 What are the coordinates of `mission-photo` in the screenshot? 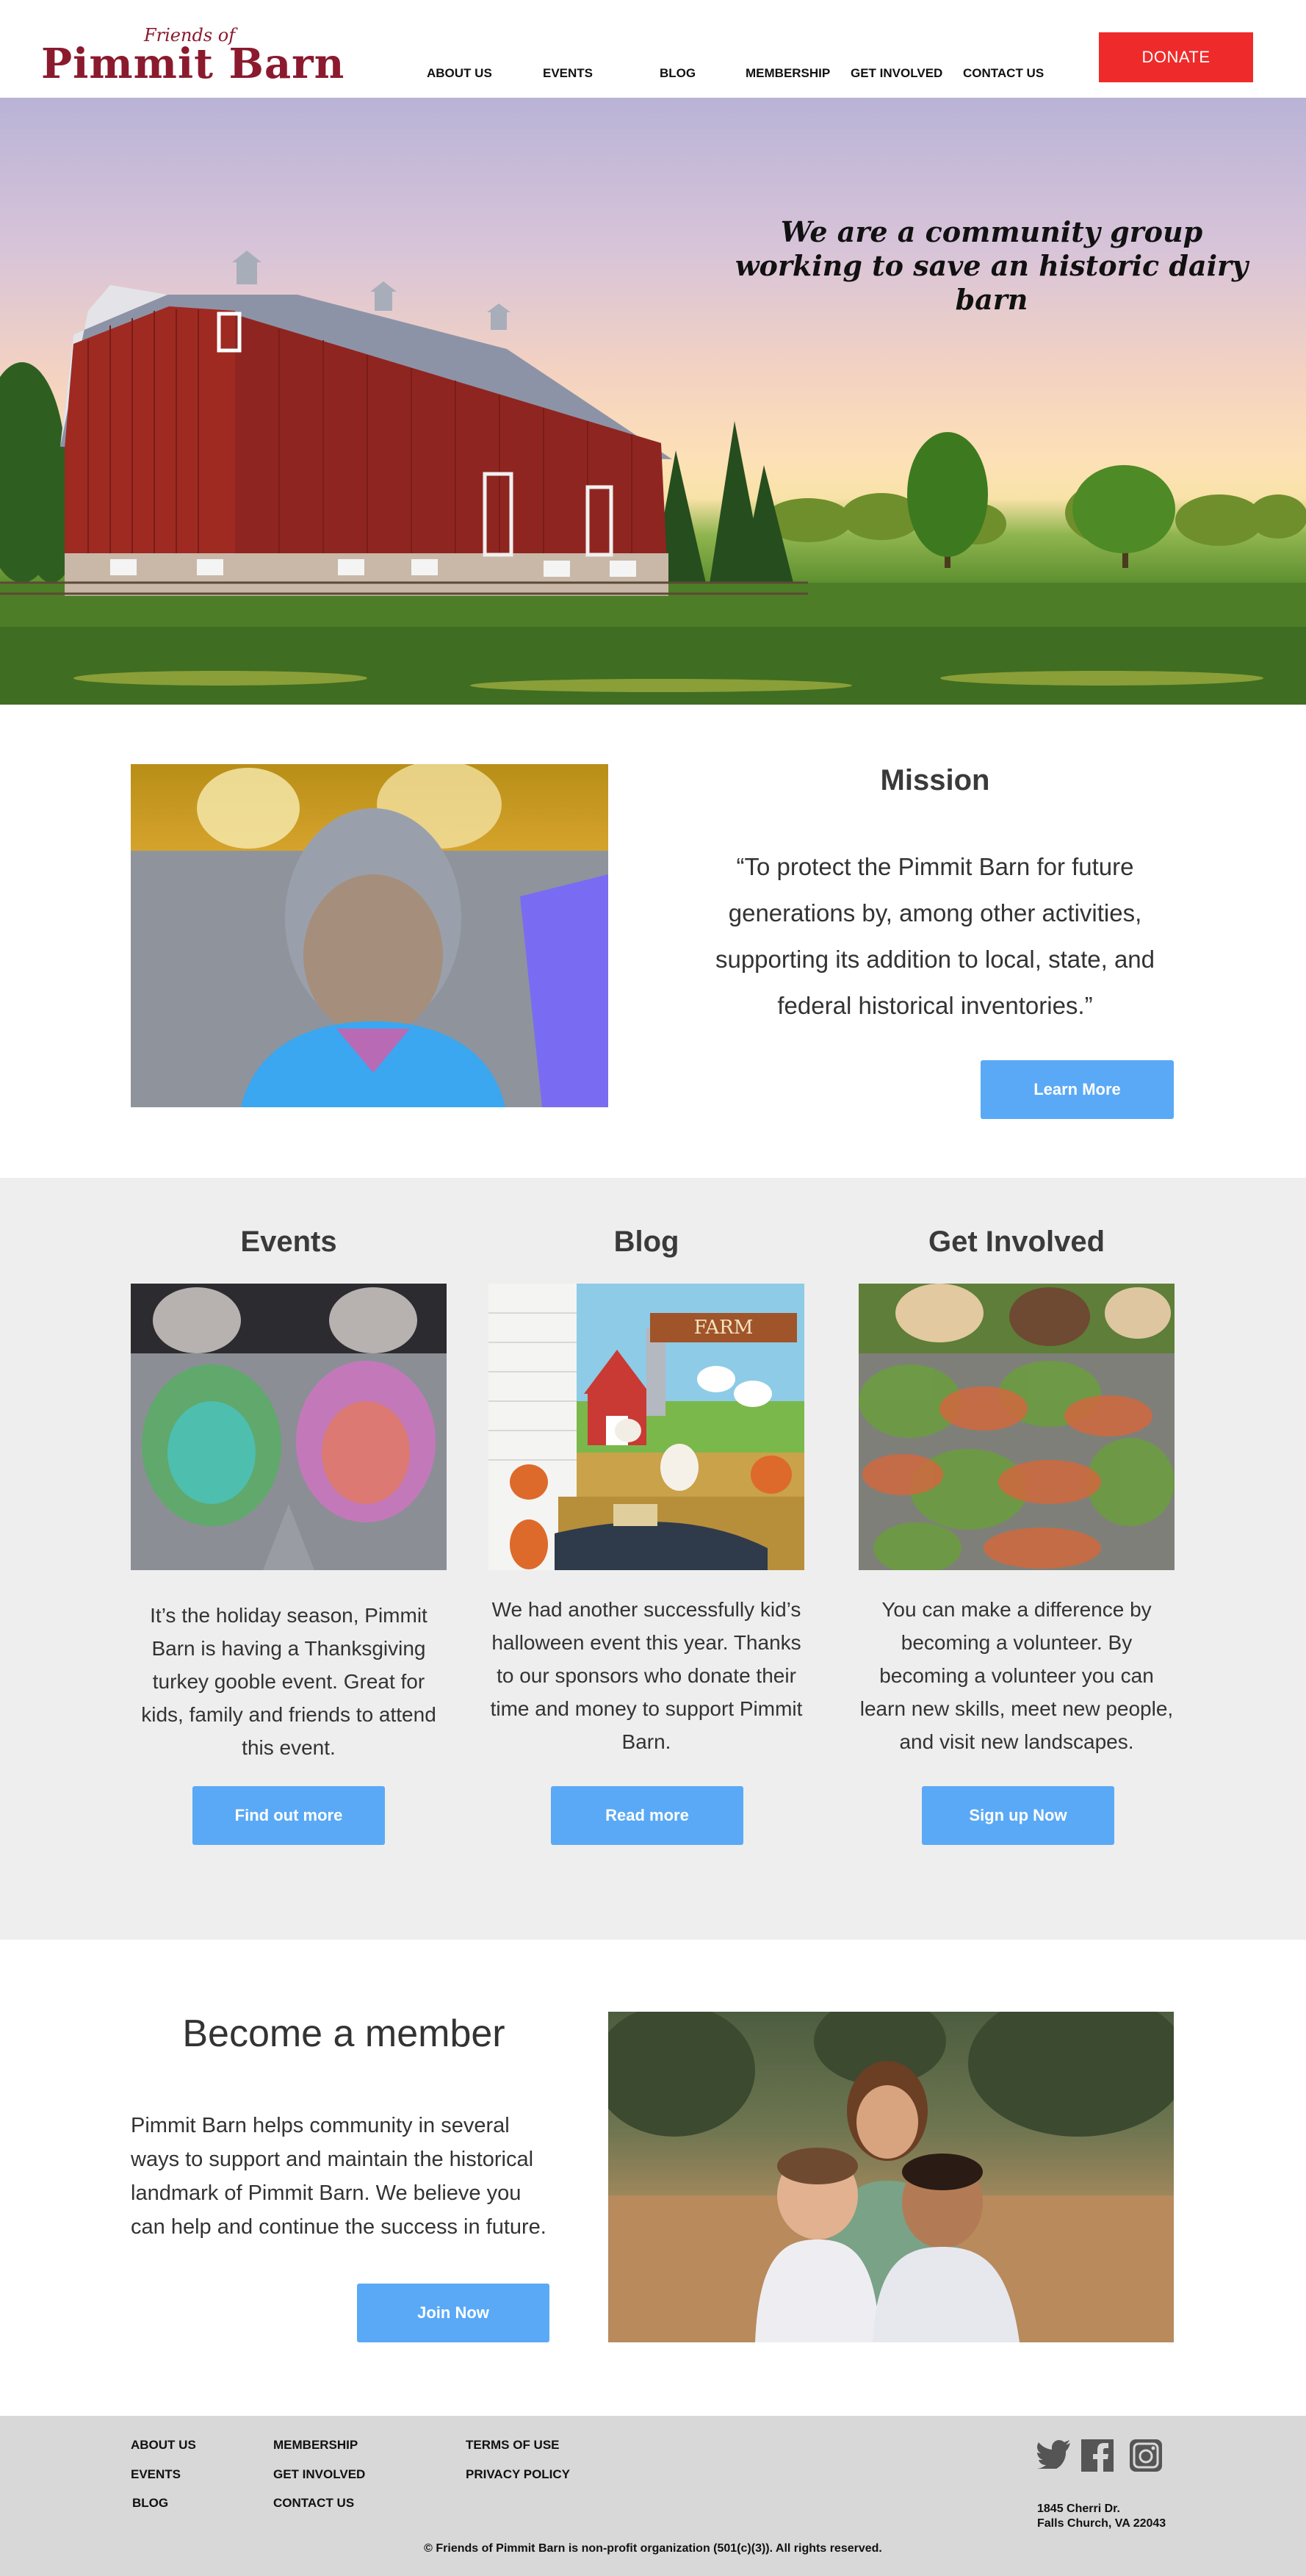 It's located at (369, 935).